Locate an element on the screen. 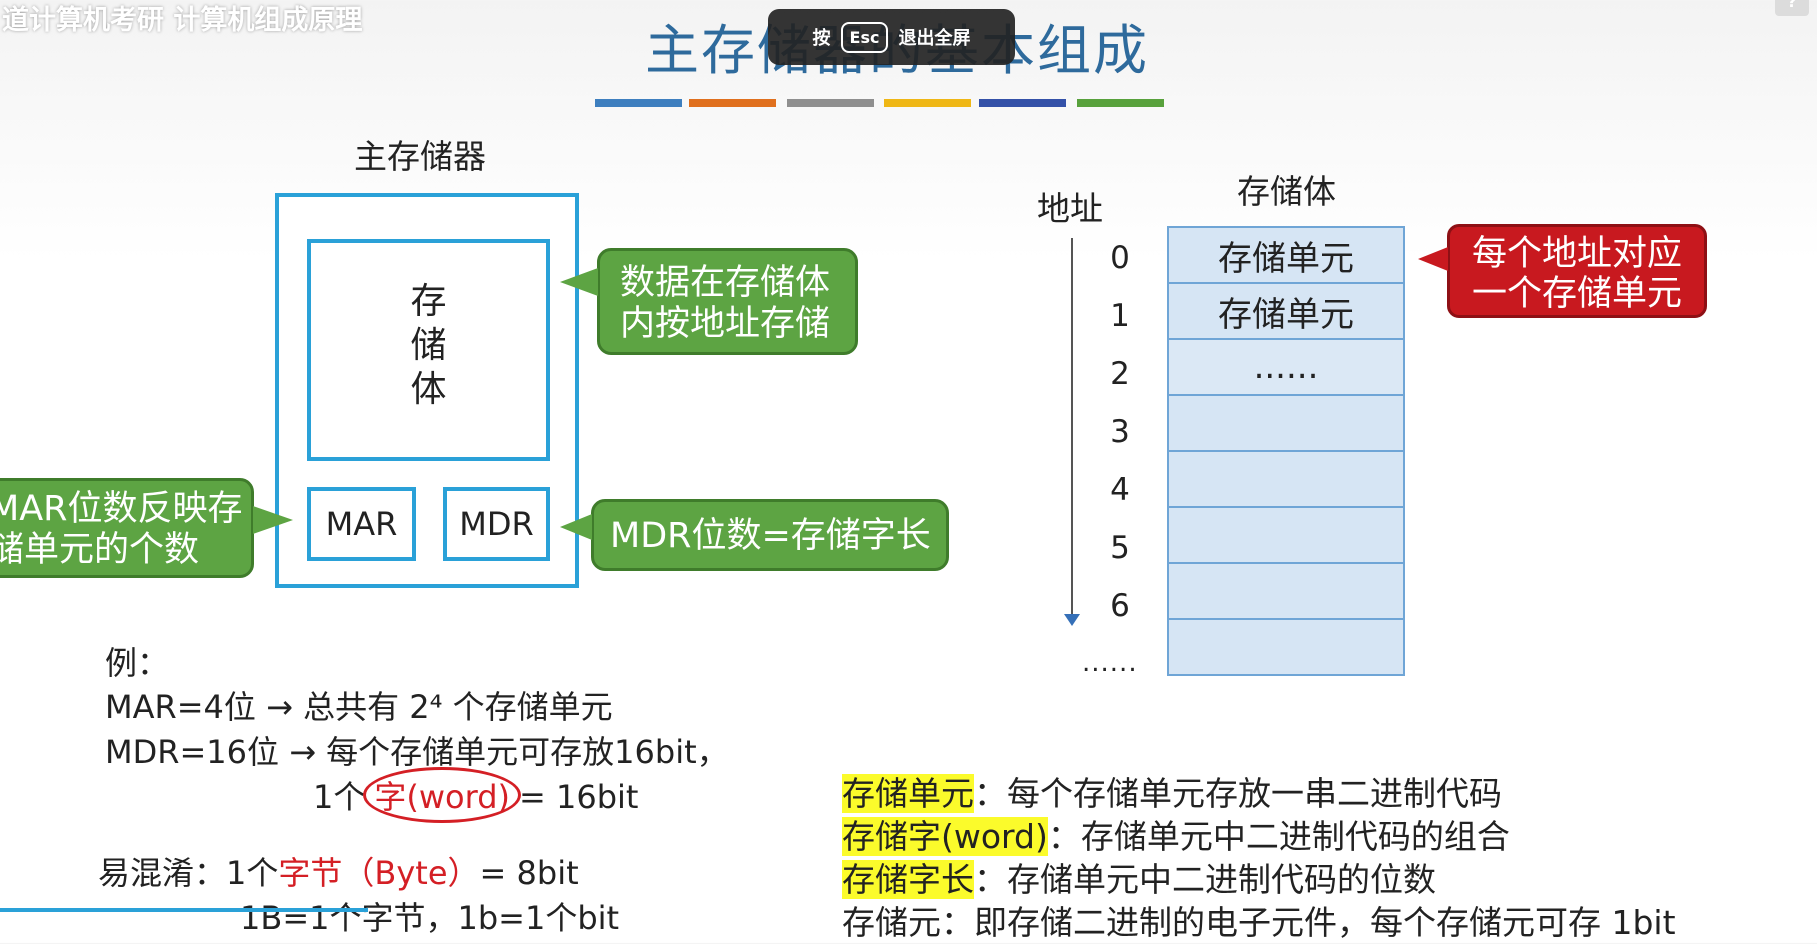  exit-prefix: 按 is located at coordinates (821, 38).